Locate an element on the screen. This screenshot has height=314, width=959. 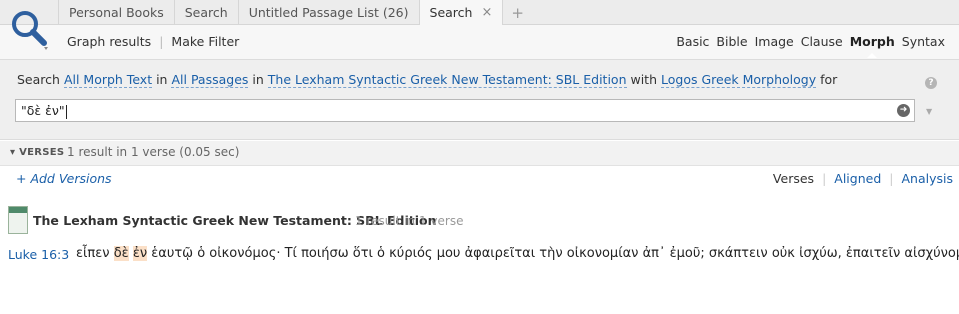
search-history-dropdown-icon: ▼ is located at coordinates (929, 111).